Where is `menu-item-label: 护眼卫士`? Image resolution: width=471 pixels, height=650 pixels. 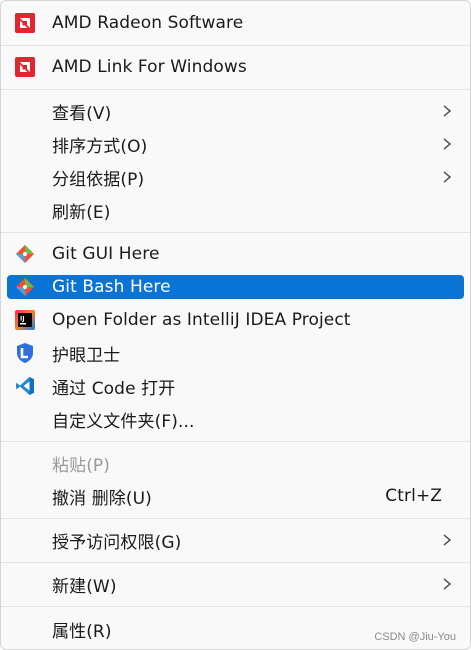 menu-item-label: 护眼卫士 is located at coordinates (86, 355).